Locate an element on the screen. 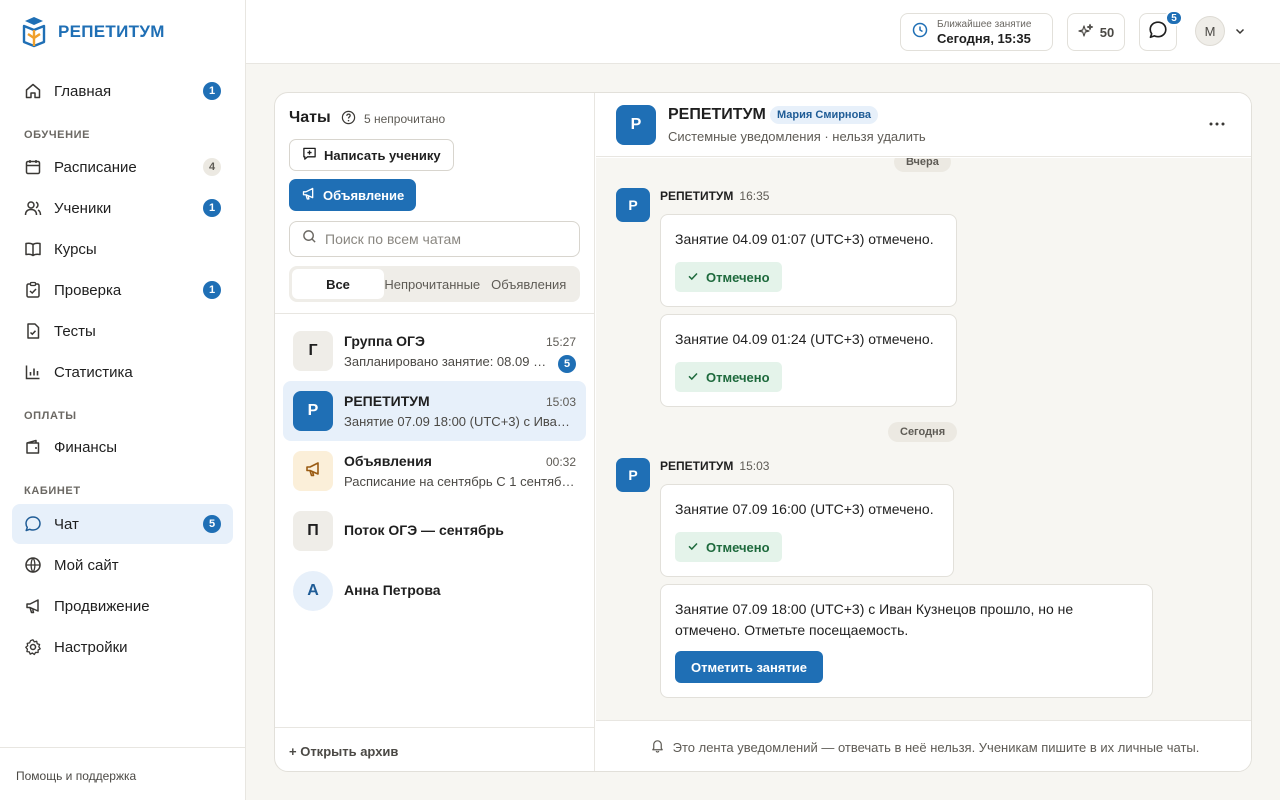 Image resolution: width=1280 pixels, height=800 pixels. next-lesson-label: Ближайшее занятие is located at coordinates (984, 24).